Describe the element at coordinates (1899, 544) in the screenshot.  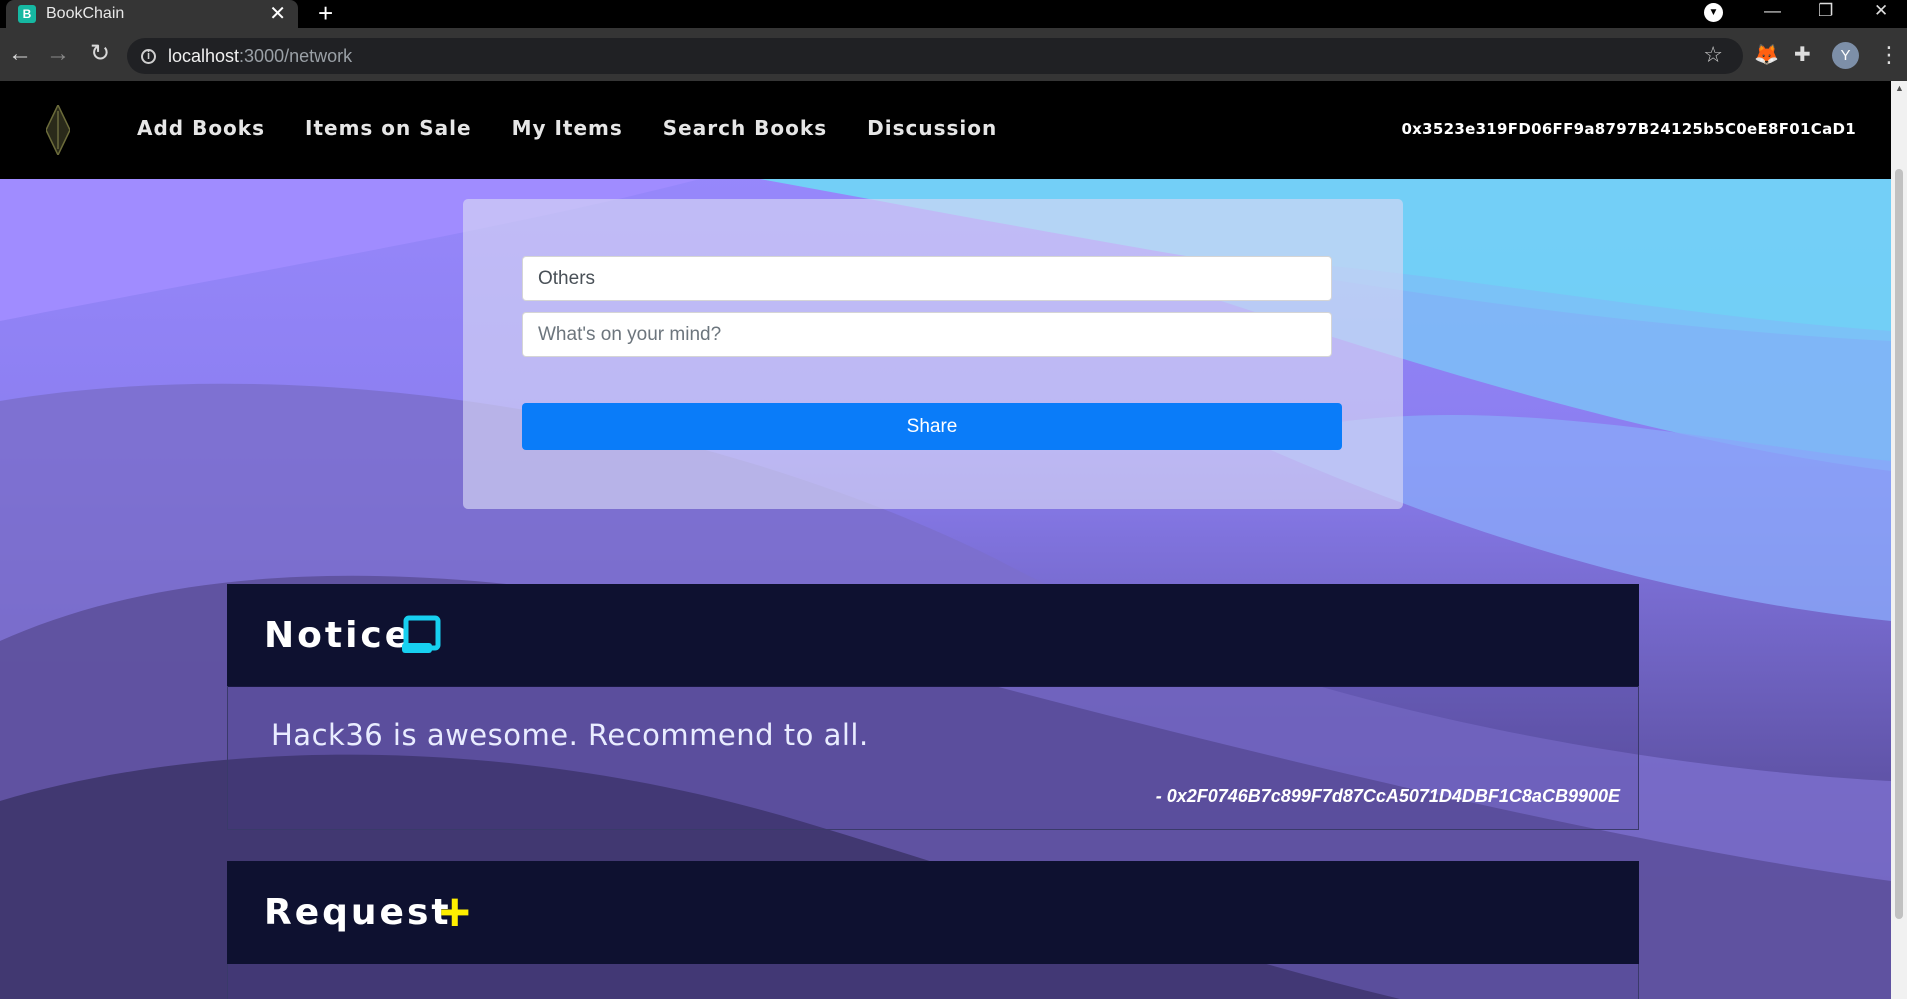
I see `scrollbar-thumb` at that location.